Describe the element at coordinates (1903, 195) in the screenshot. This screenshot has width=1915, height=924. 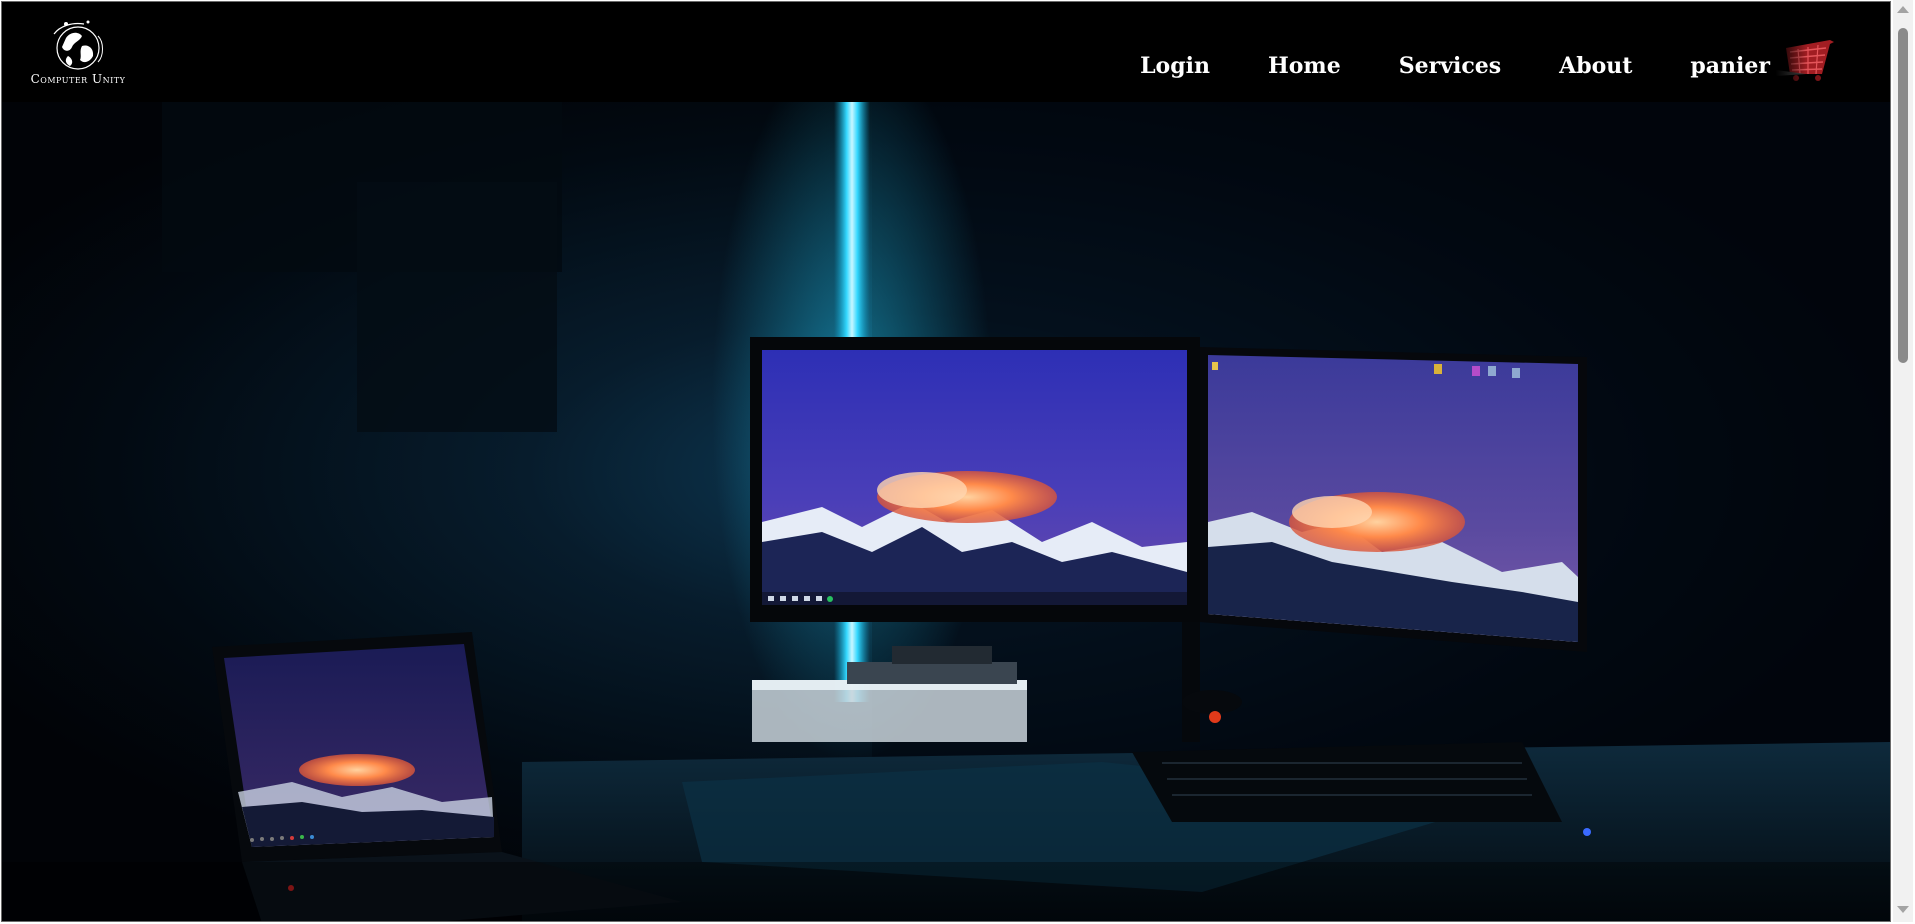
I see `scrollbar-thumb` at that location.